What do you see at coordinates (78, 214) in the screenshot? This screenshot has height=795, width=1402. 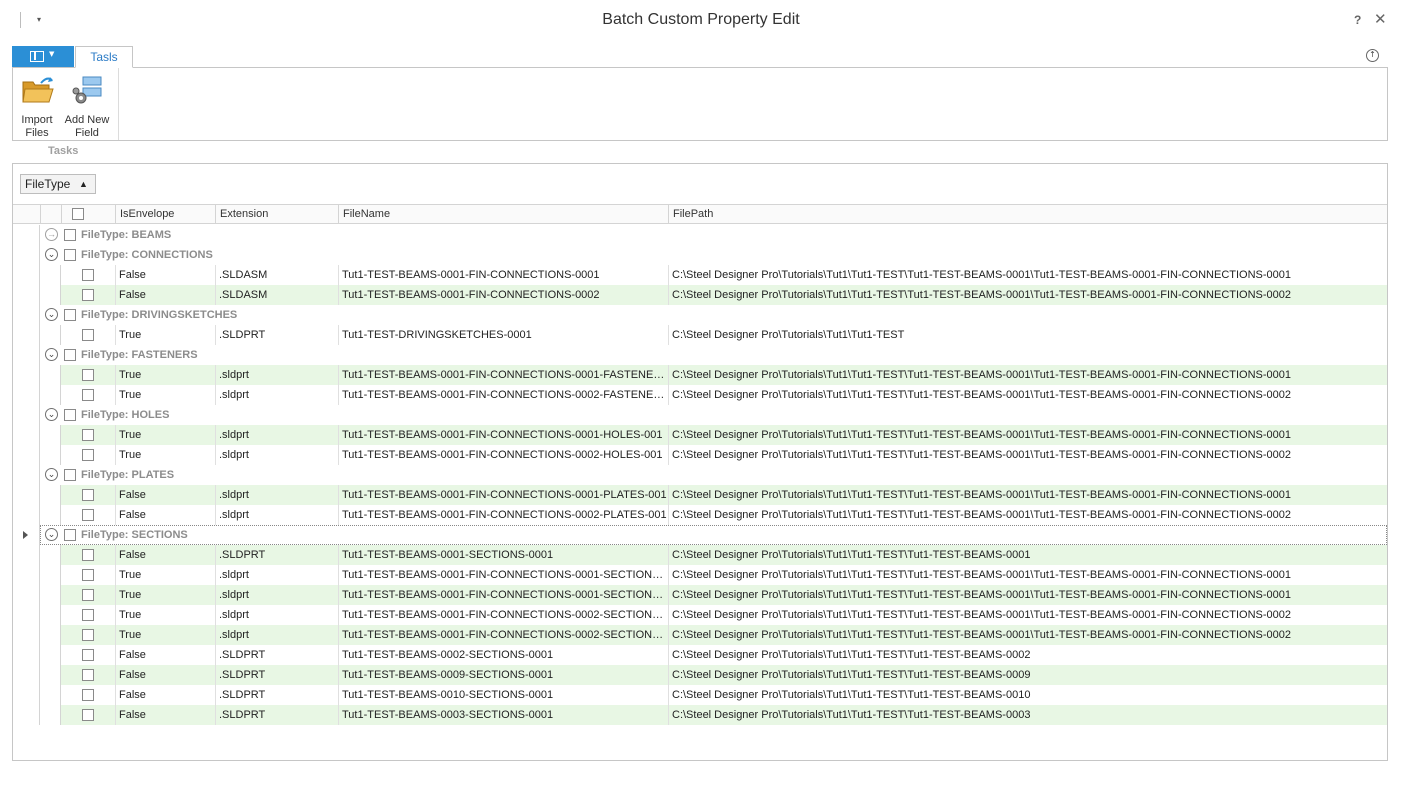 I see `select-all-checkbox` at bounding box center [78, 214].